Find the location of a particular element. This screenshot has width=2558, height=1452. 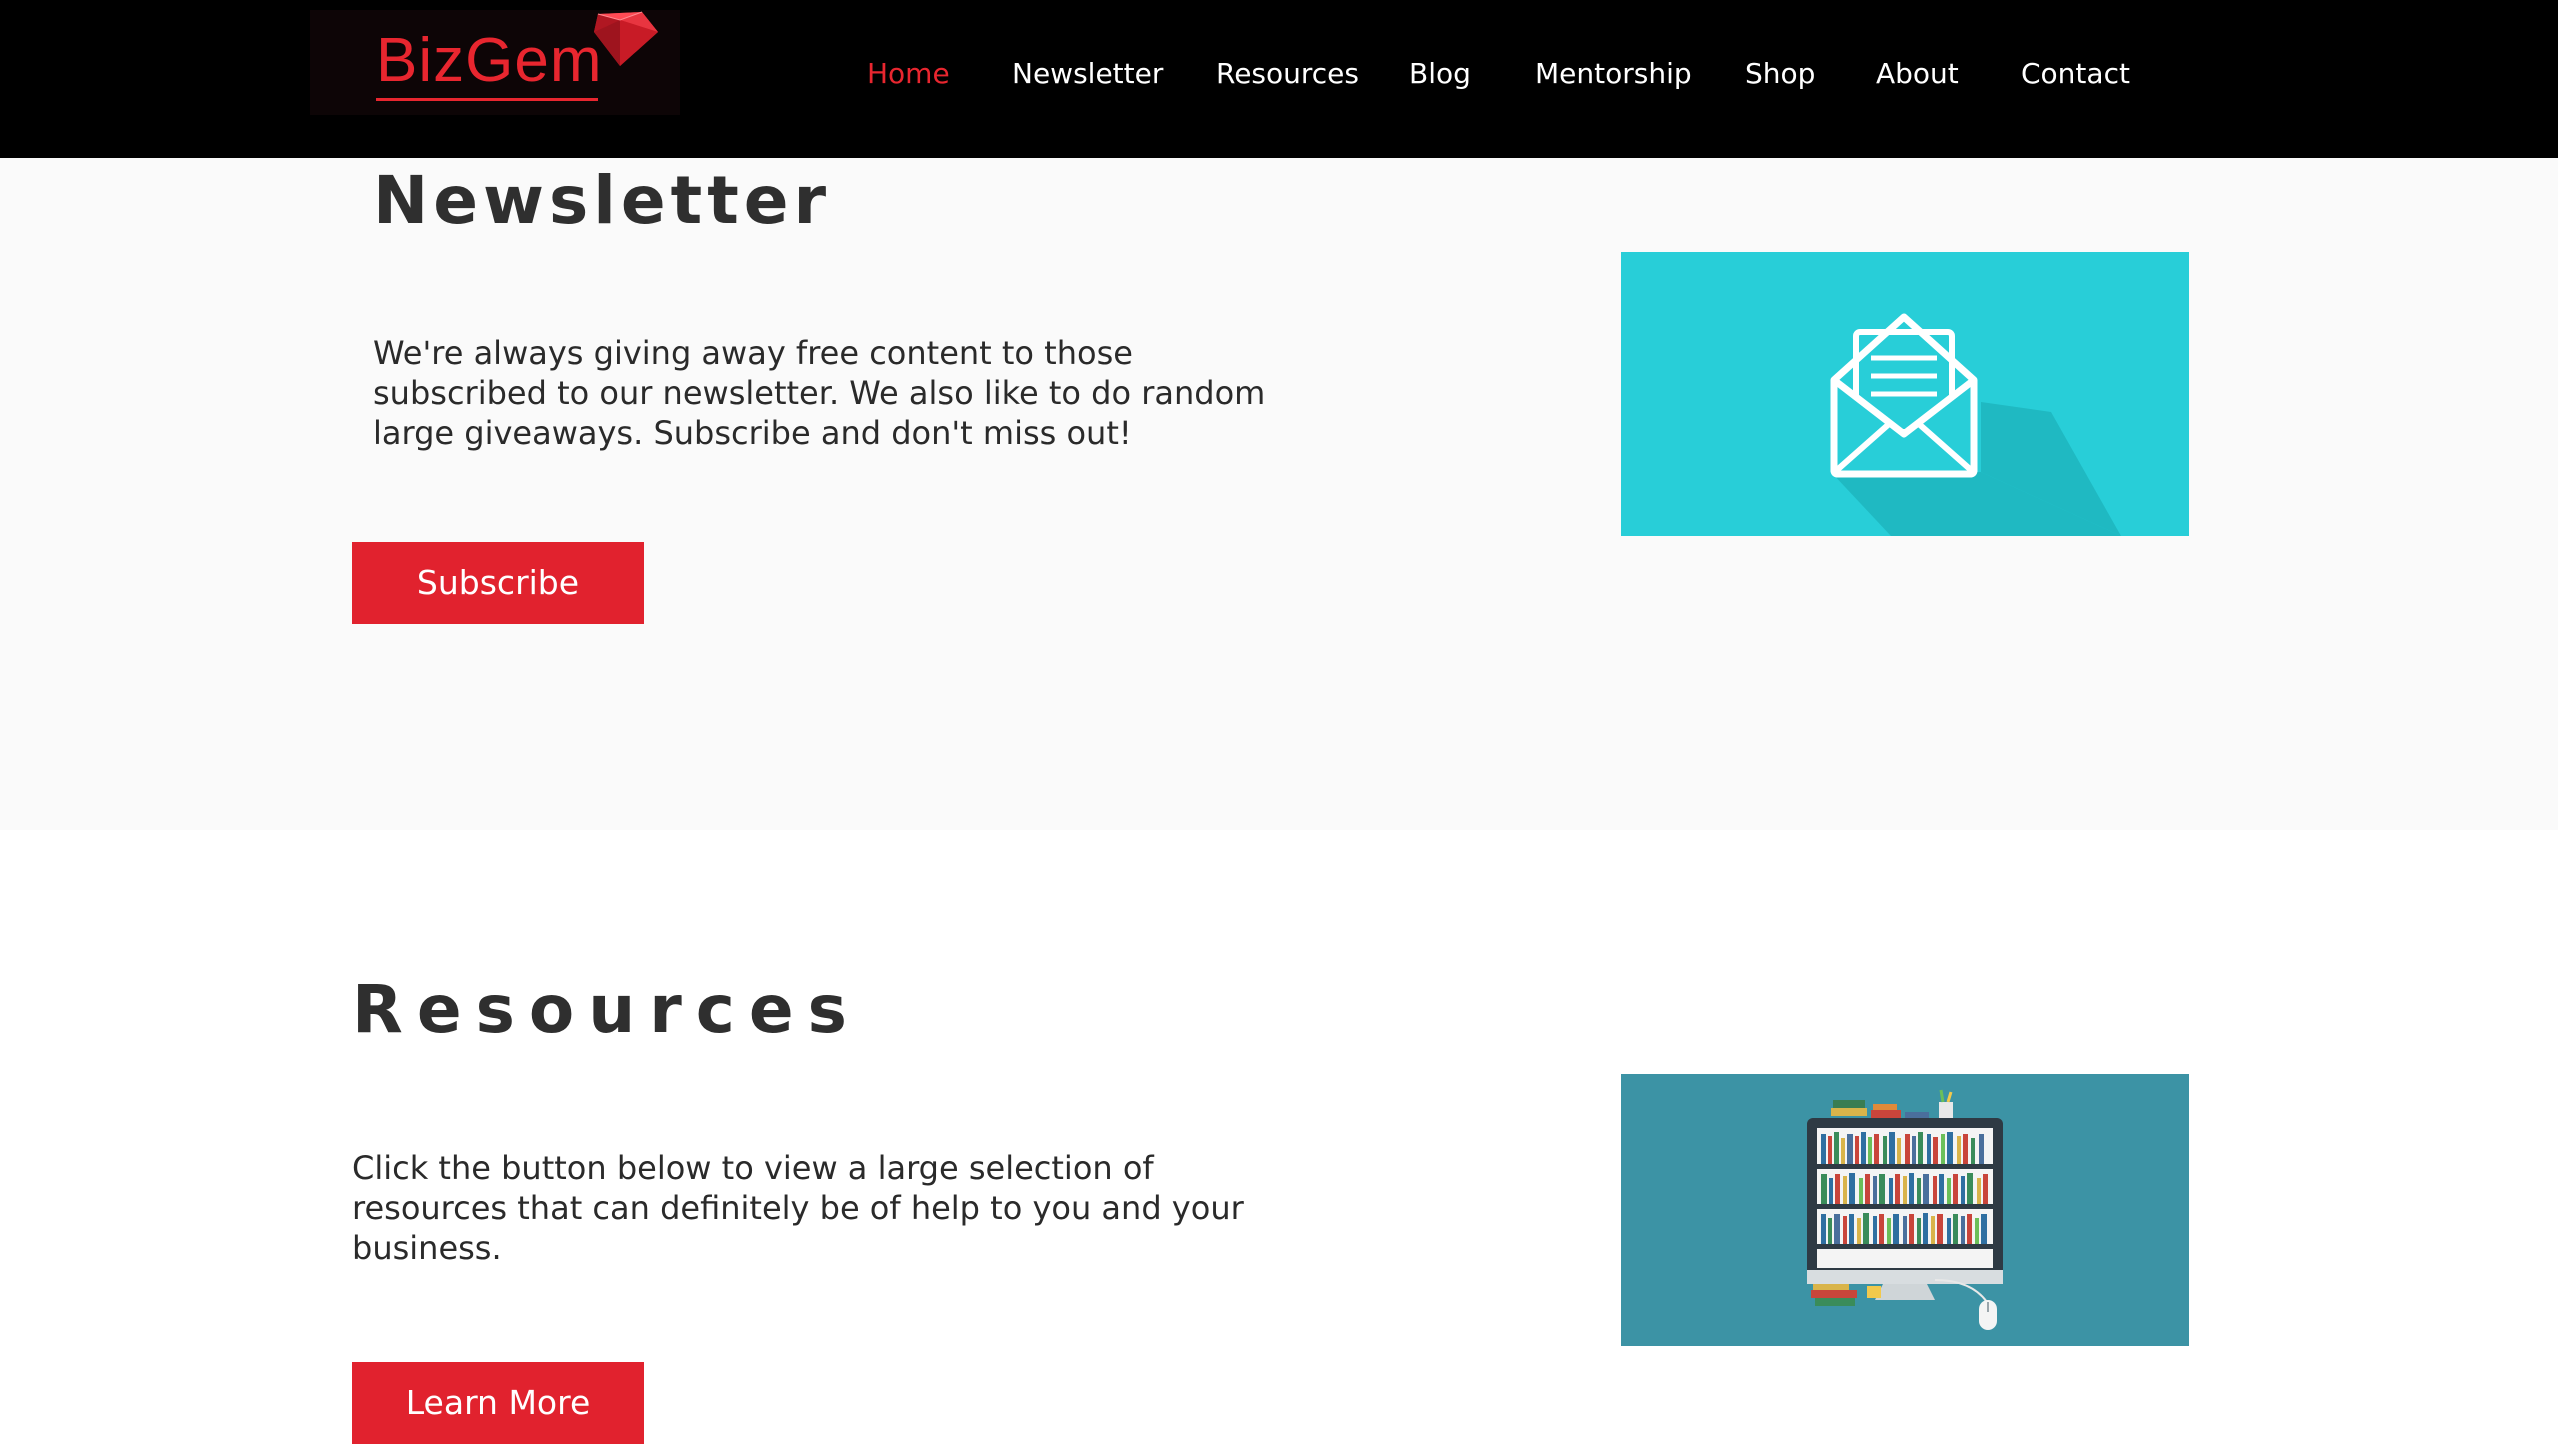

newsletter-image is located at coordinates (1905, 394).